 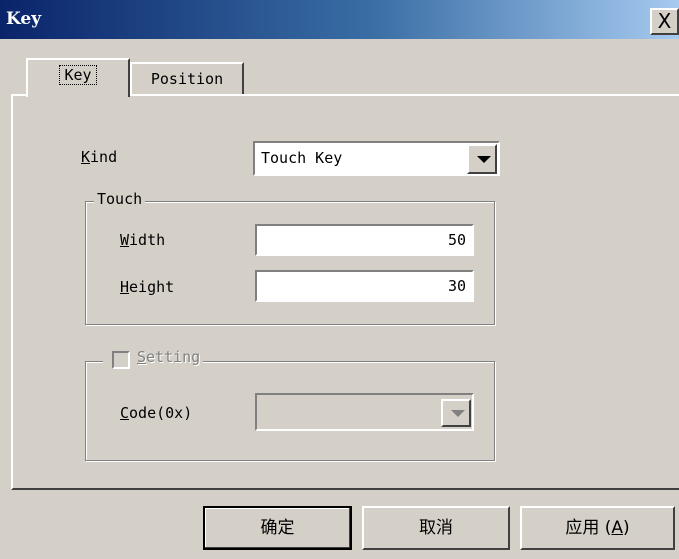 I want to click on tab-key-label: Key, so click(x=78, y=75).